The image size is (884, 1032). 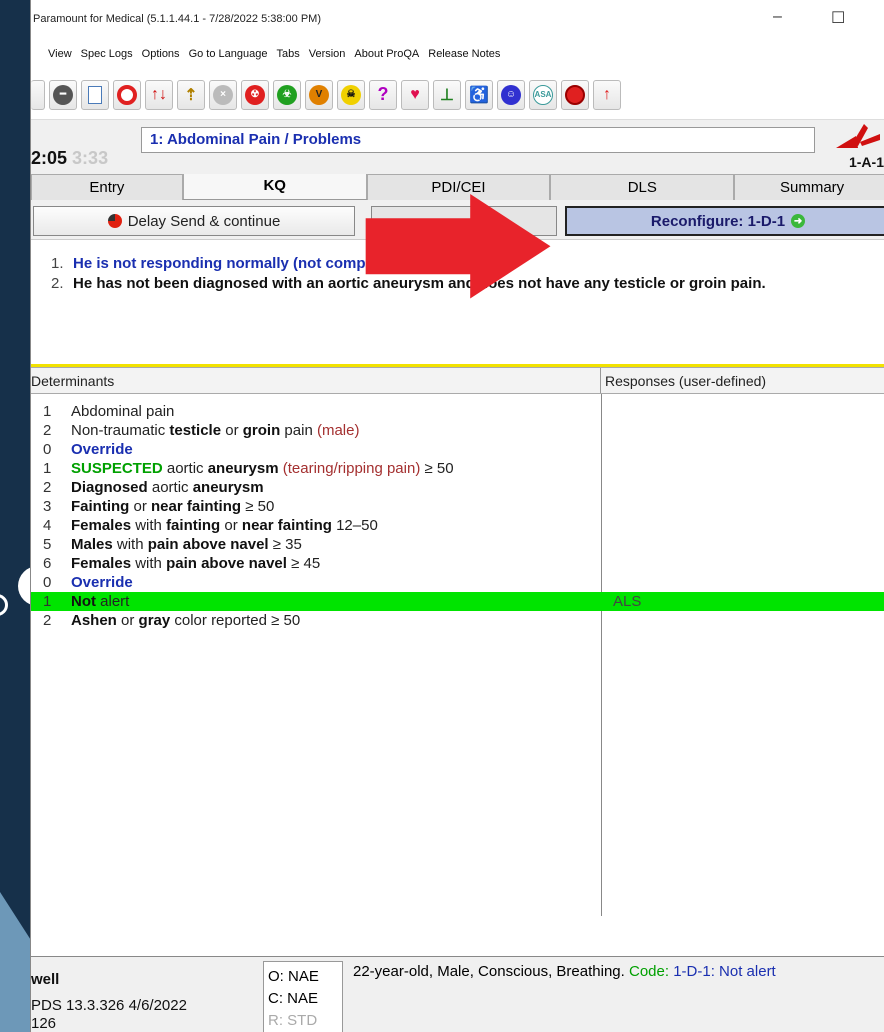 What do you see at coordinates (327, 54) in the screenshot?
I see `menu-version: Version` at bounding box center [327, 54].